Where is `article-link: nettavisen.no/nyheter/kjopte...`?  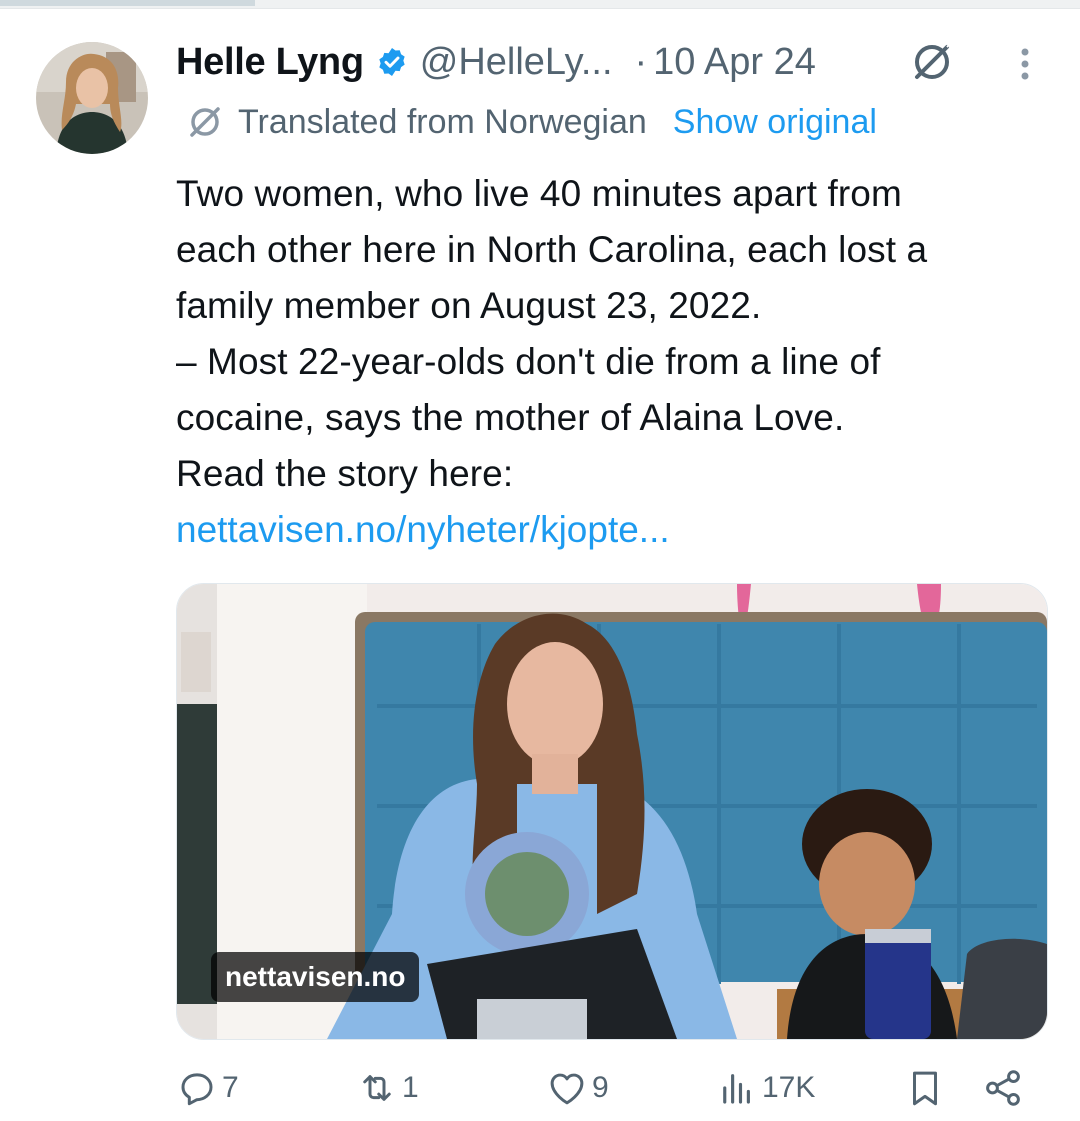 article-link: nettavisen.no/nyheter/kjopte... is located at coordinates (423, 530).